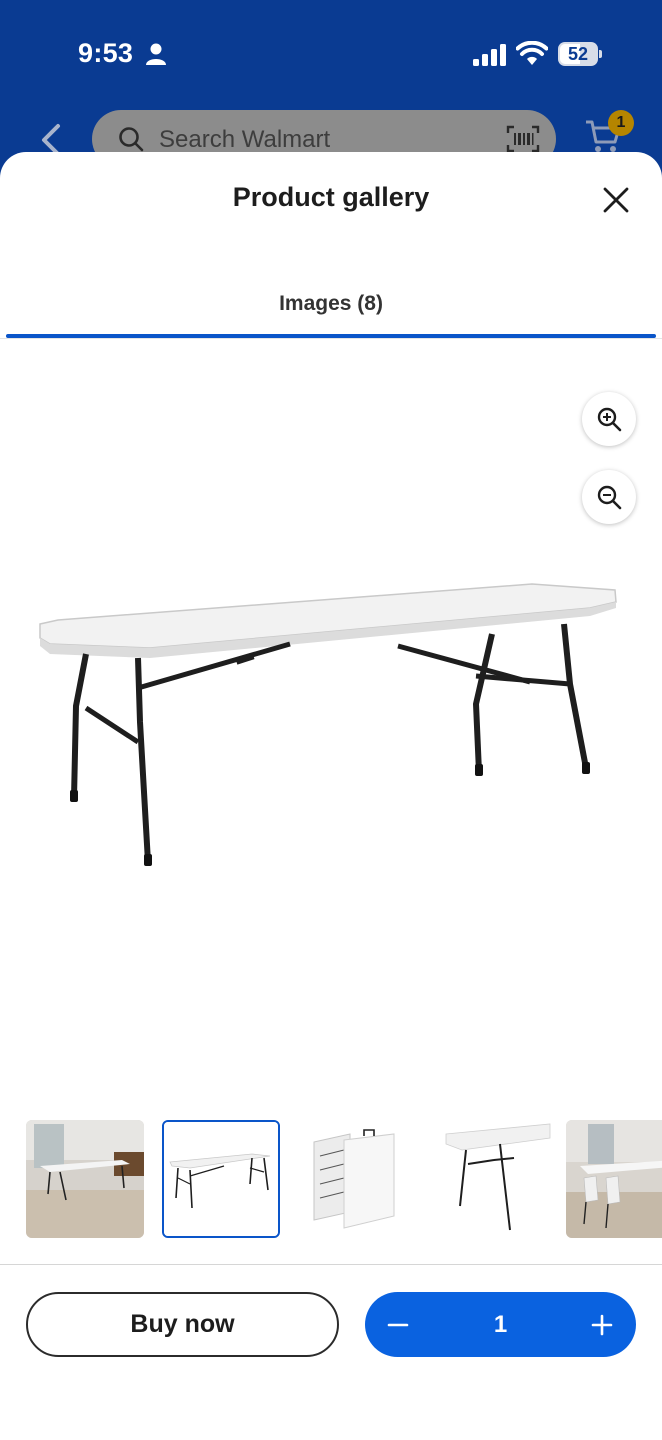 This screenshot has height=1440, width=662. Describe the element at coordinates (493, 1179) in the screenshot. I see `thumbnail-table-angle` at that location.